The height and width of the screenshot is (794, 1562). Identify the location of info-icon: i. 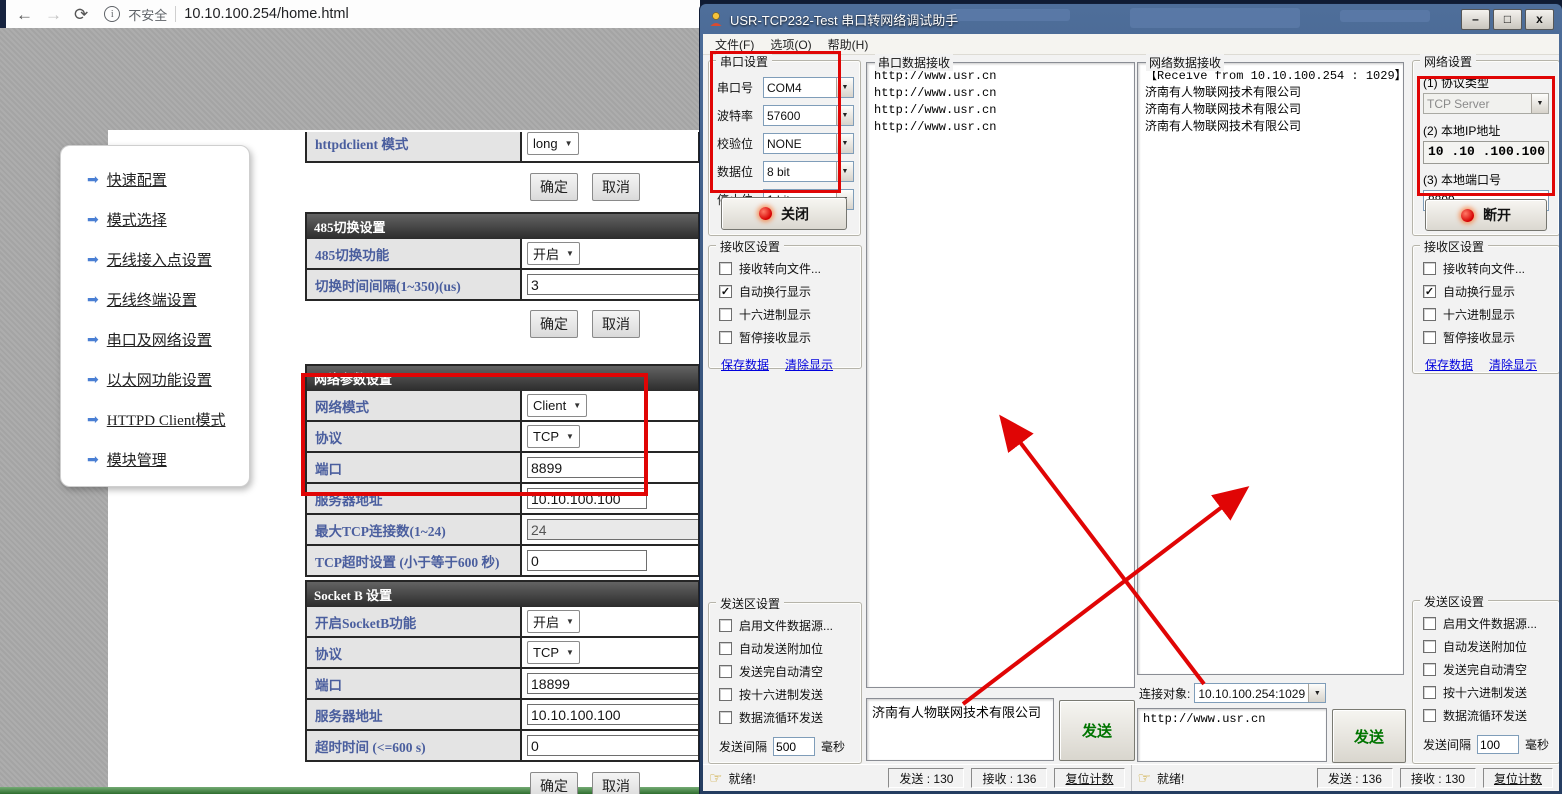
(112, 14).